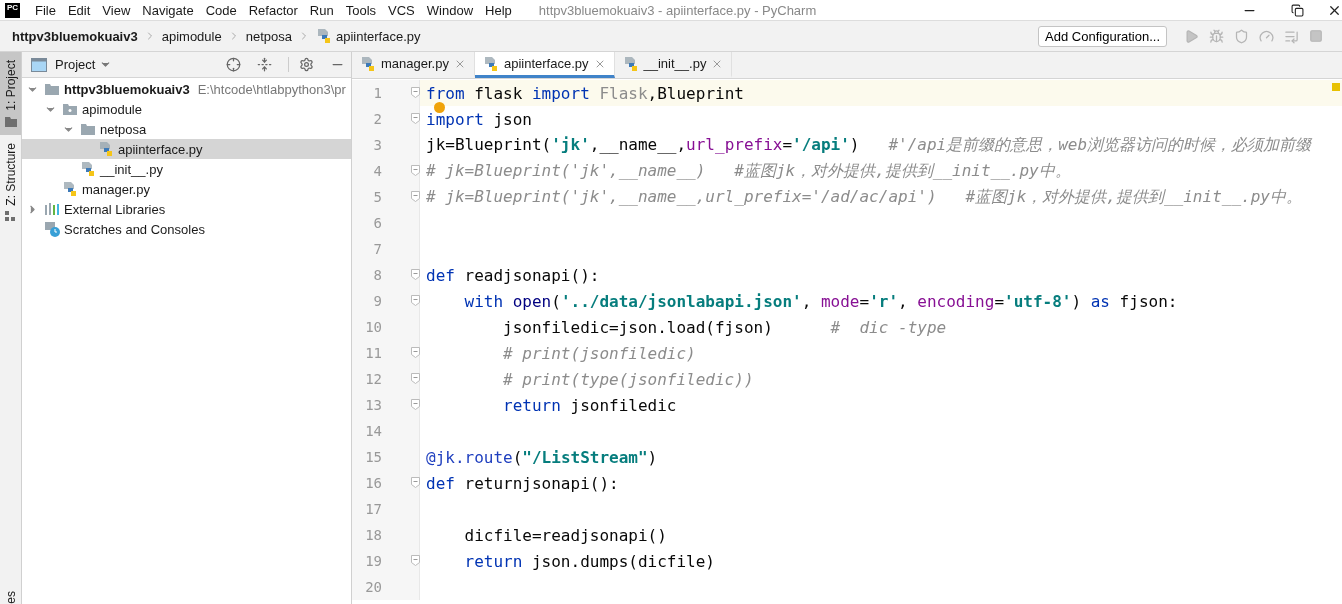 Image resolution: width=1342 pixels, height=604 pixels. What do you see at coordinates (10, 93) in the screenshot?
I see `tool-window-tab: 1: Project` at bounding box center [10, 93].